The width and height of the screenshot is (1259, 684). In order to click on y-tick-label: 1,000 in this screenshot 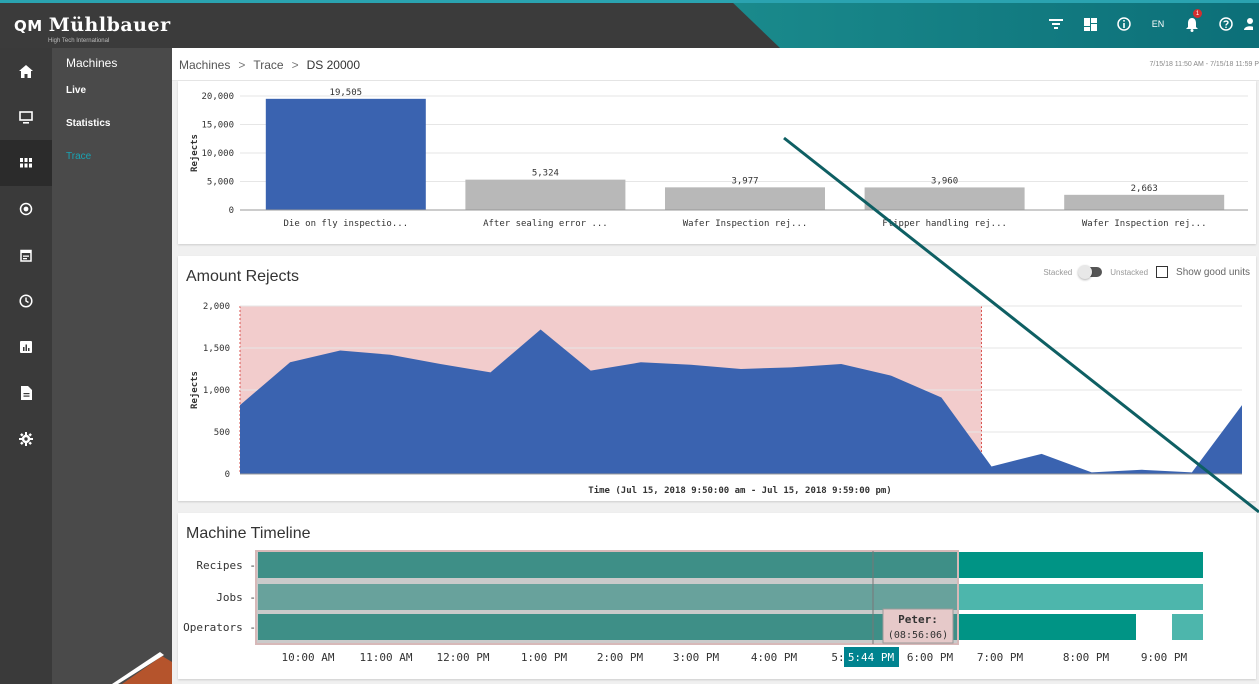, I will do `click(216, 391)`.